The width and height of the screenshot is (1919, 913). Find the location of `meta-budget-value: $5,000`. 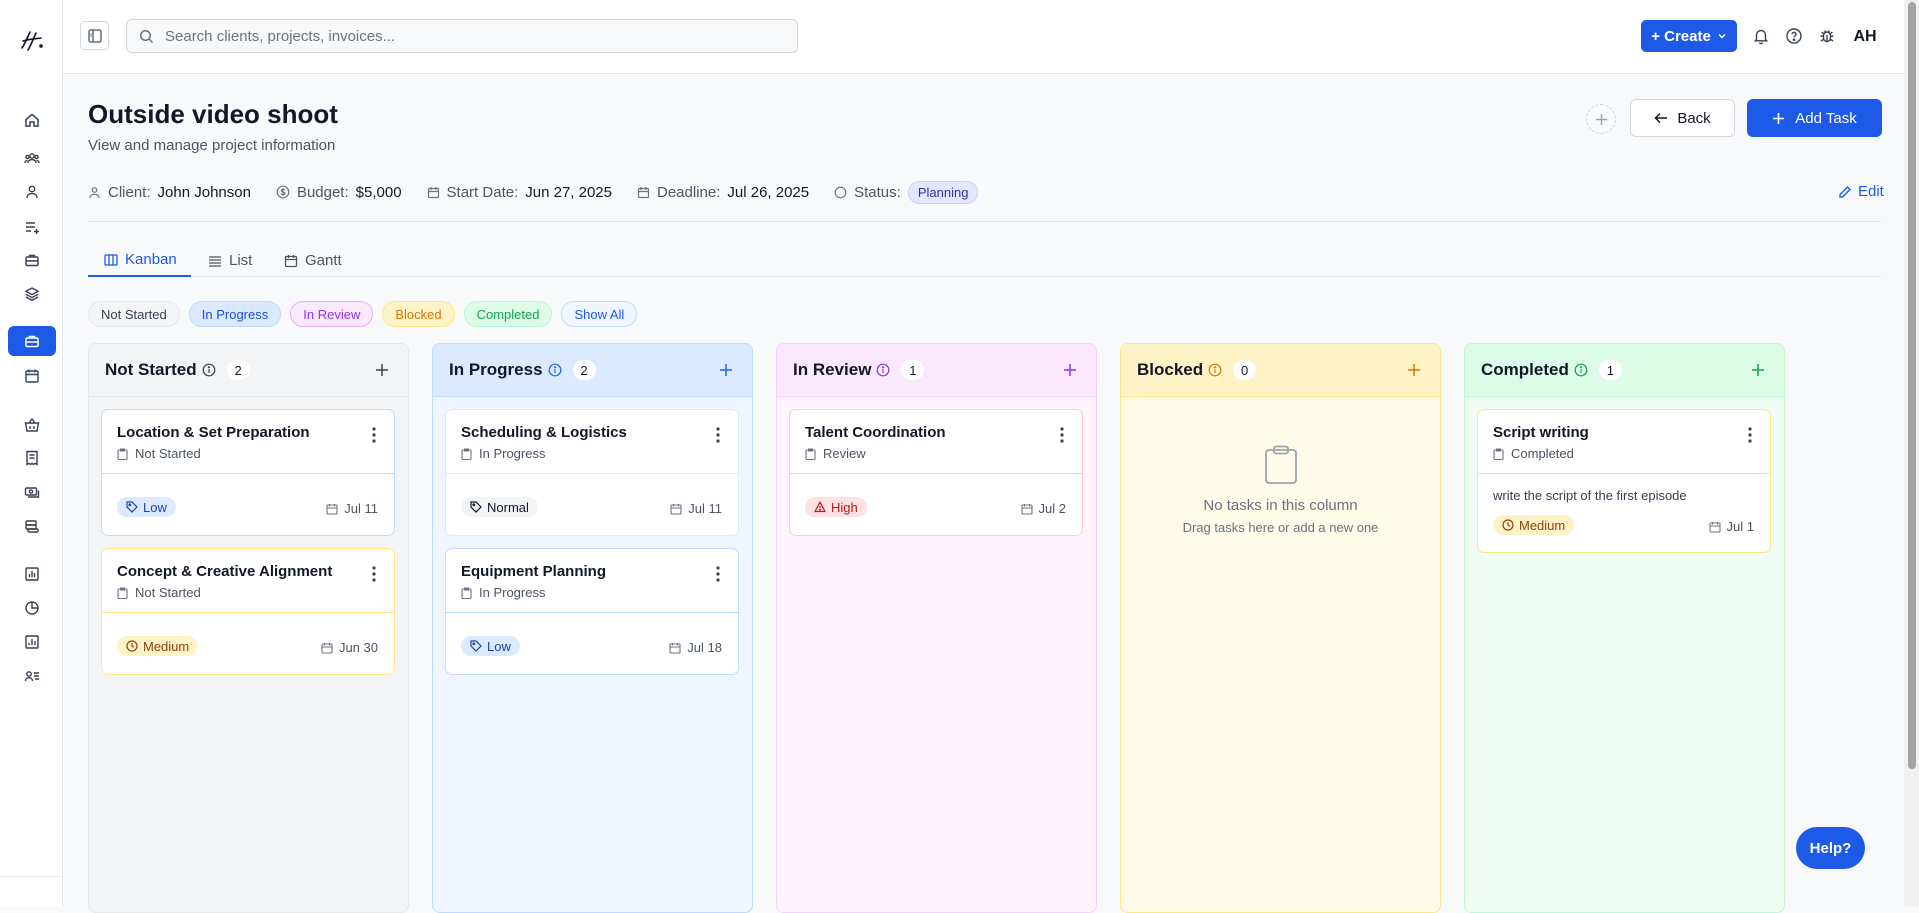

meta-budget-value: $5,000 is located at coordinates (378, 192).